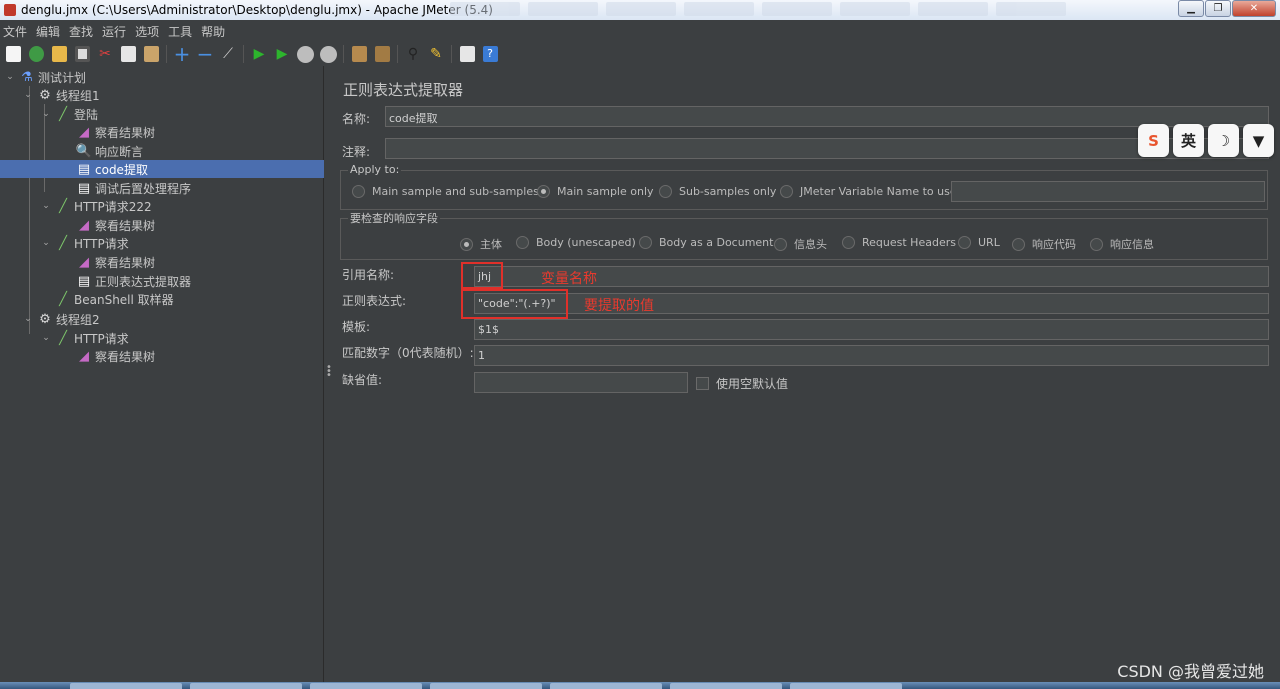 The width and height of the screenshot is (1280, 689). I want to click on templates-icon, so click(36, 54).